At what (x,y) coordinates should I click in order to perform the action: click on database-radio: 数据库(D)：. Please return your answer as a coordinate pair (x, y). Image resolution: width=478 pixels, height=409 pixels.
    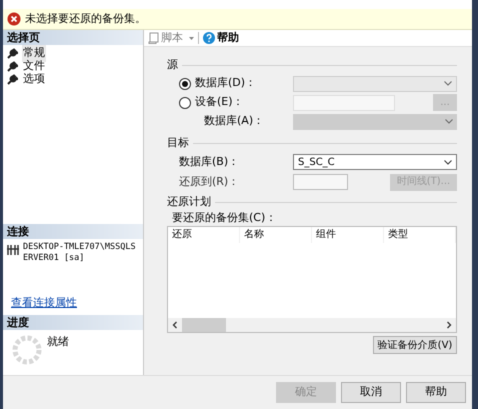
    Looking at the image, I should click on (236, 83).